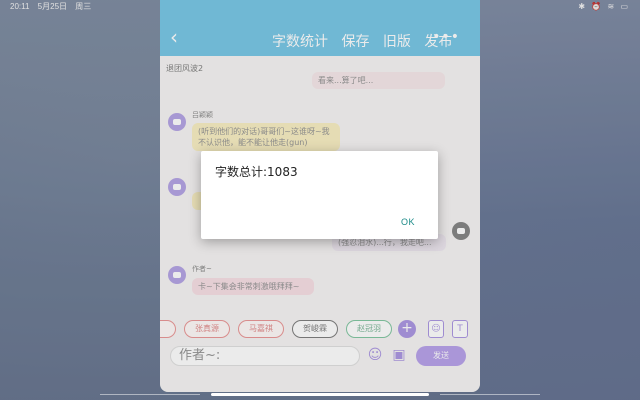  What do you see at coordinates (150, 394) in the screenshot?
I see `gesture-line-left` at bounding box center [150, 394].